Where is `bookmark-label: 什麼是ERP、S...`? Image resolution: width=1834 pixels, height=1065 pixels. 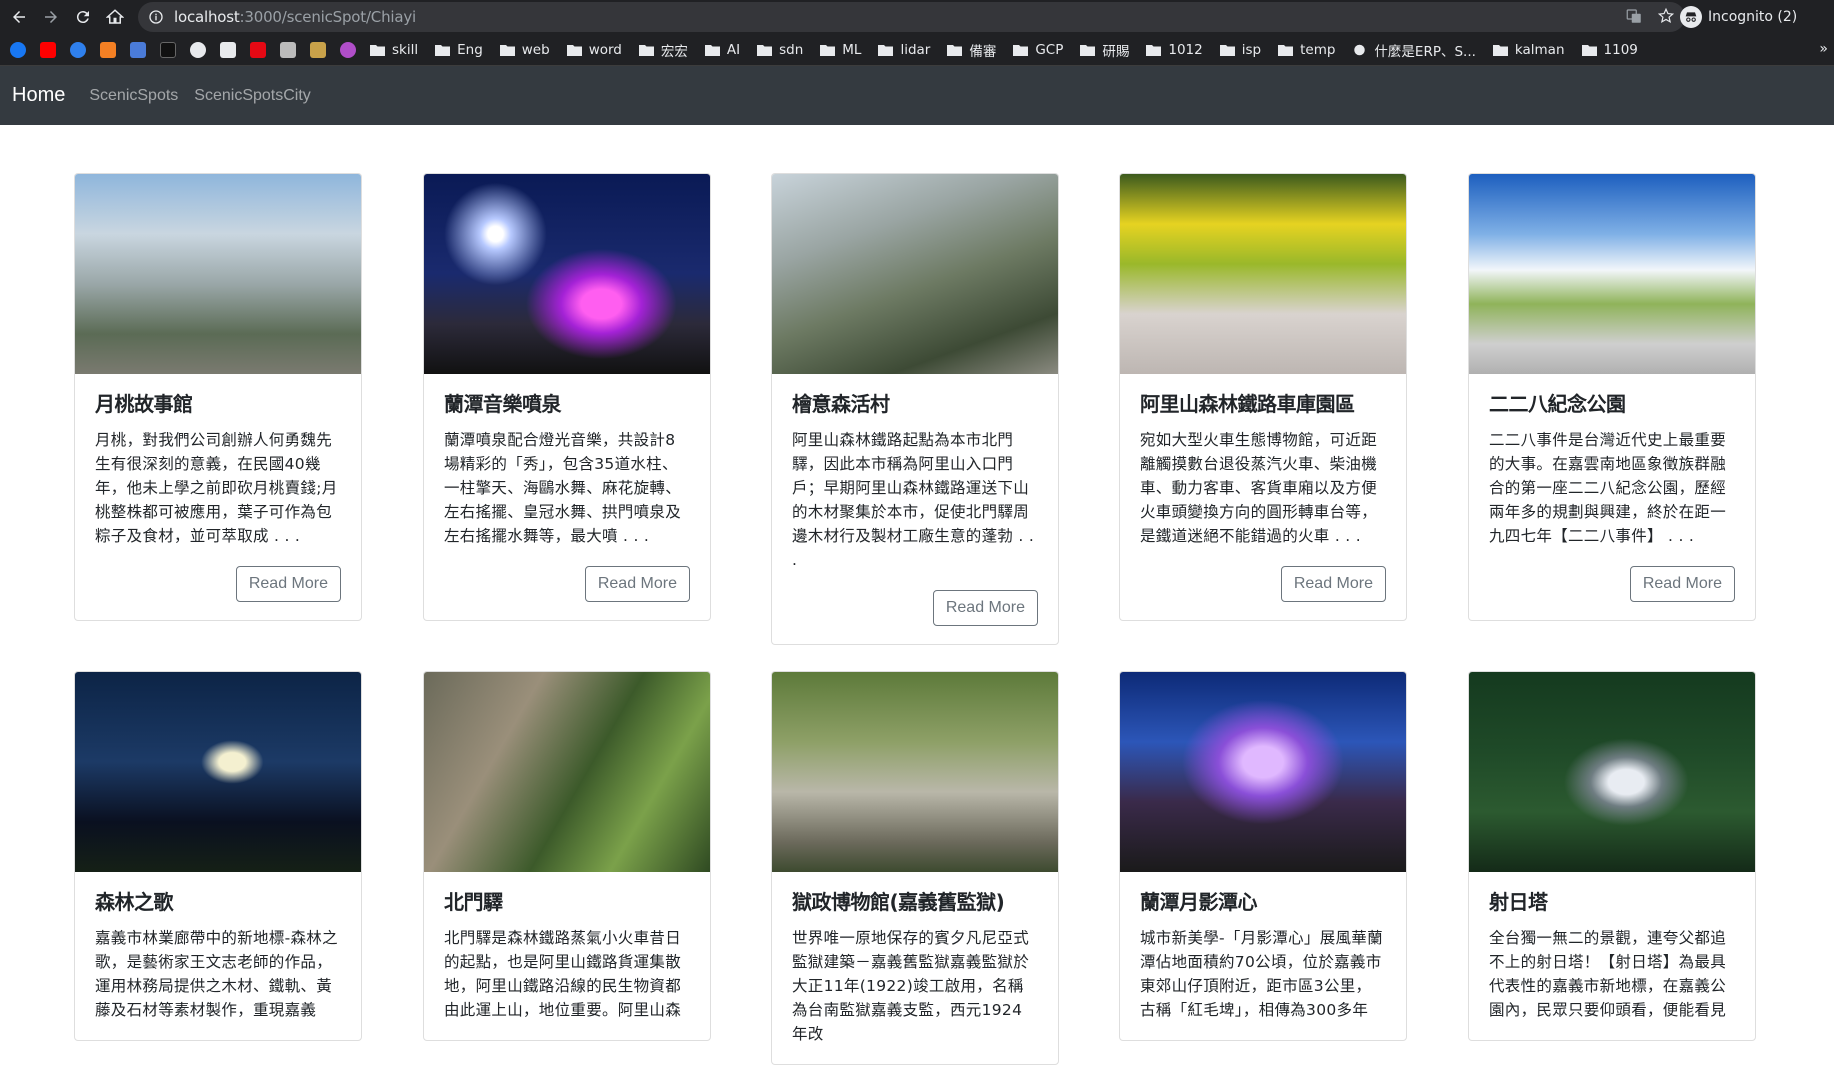 bookmark-label: 什麼是ERP、S... is located at coordinates (1425, 51).